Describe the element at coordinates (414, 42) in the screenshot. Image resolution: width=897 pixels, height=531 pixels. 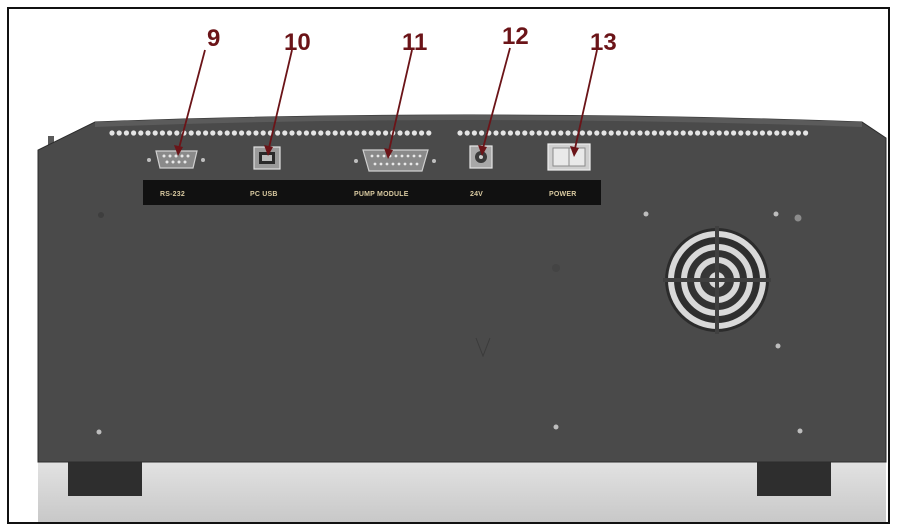
I see `callout-number-11: 11` at that location.